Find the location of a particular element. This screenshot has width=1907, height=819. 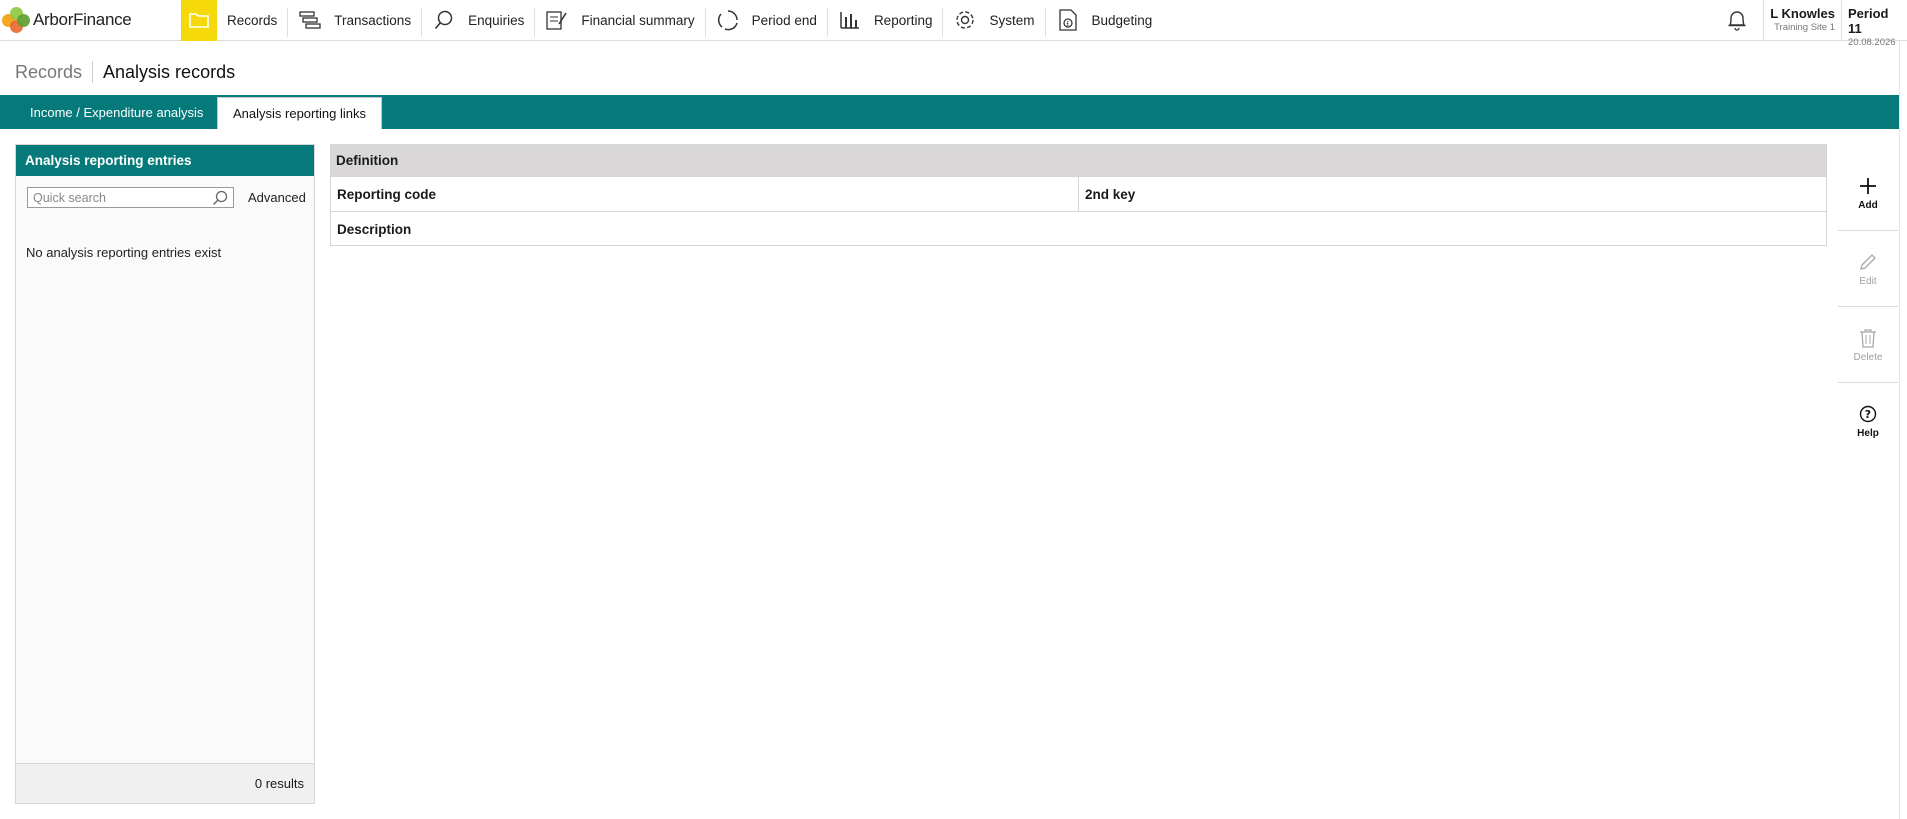

tab-income-expenditure-analysis: Income / Expenditure analysis is located at coordinates (116, 112).